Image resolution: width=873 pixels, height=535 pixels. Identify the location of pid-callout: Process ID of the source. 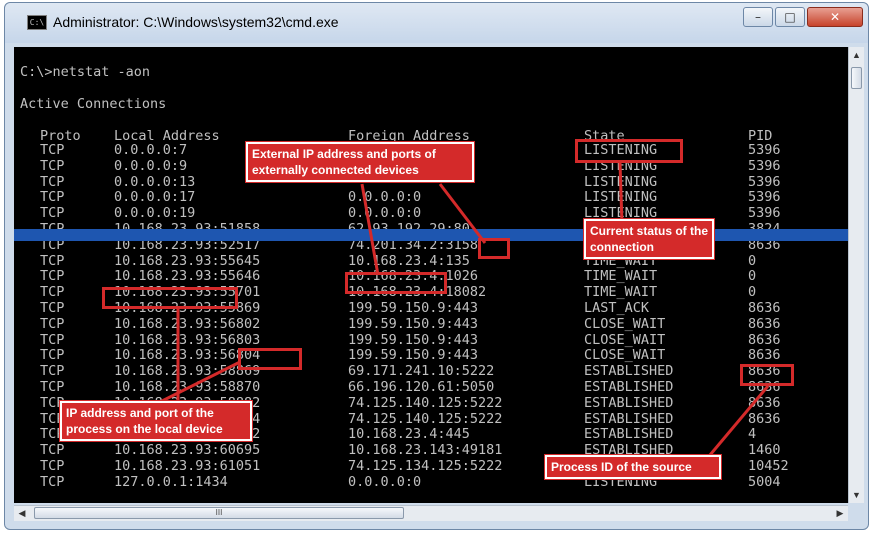
(633, 467).